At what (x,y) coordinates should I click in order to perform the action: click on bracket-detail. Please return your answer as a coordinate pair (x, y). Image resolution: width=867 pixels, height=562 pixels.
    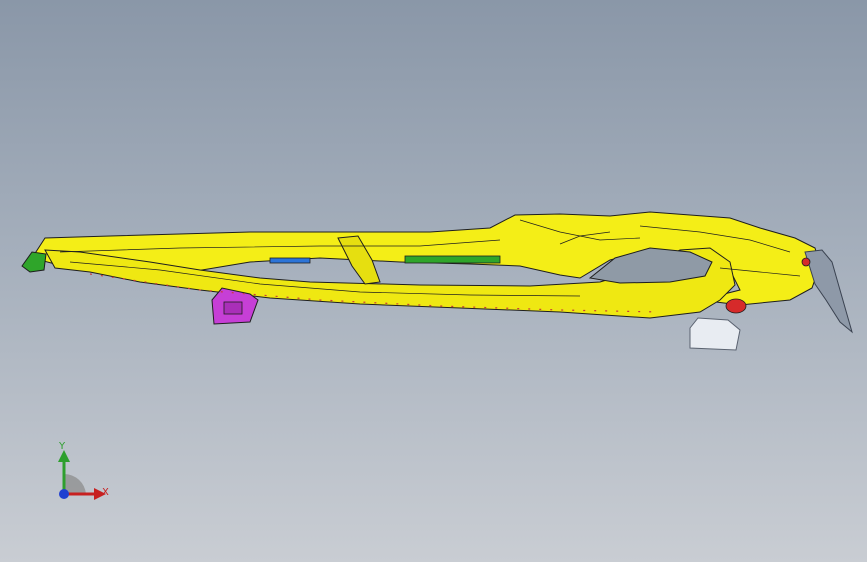
    Looking at the image, I should click on (233, 308).